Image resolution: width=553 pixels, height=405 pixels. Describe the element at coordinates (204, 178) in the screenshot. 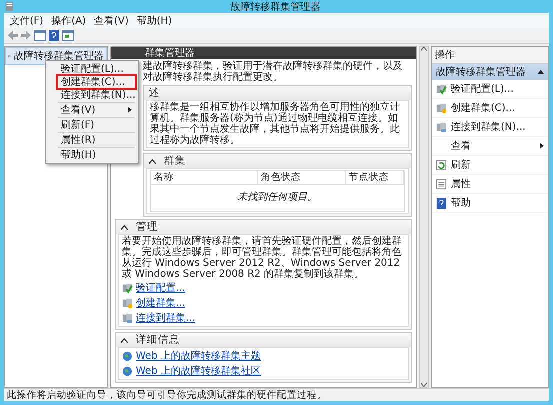

I see `column-header: 名称` at that location.